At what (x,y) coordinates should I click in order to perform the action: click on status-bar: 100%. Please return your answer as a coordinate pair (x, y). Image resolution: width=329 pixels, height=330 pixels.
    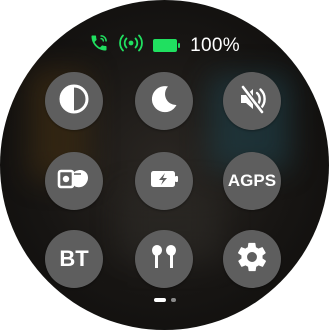
    Looking at the image, I should click on (164, 45).